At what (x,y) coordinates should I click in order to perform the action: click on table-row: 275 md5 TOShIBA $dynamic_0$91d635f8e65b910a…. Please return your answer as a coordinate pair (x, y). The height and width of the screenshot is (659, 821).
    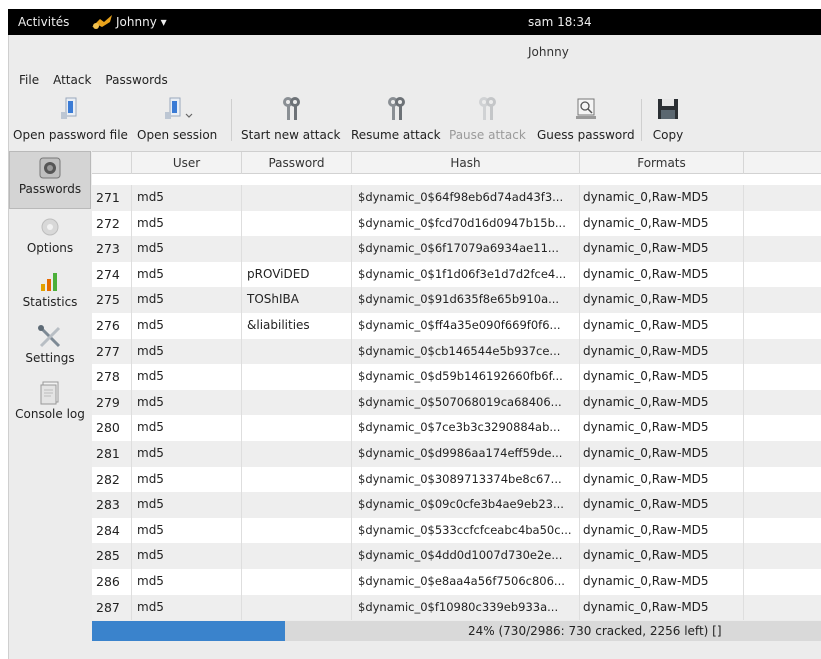
    Looking at the image, I should click on (456, 300).